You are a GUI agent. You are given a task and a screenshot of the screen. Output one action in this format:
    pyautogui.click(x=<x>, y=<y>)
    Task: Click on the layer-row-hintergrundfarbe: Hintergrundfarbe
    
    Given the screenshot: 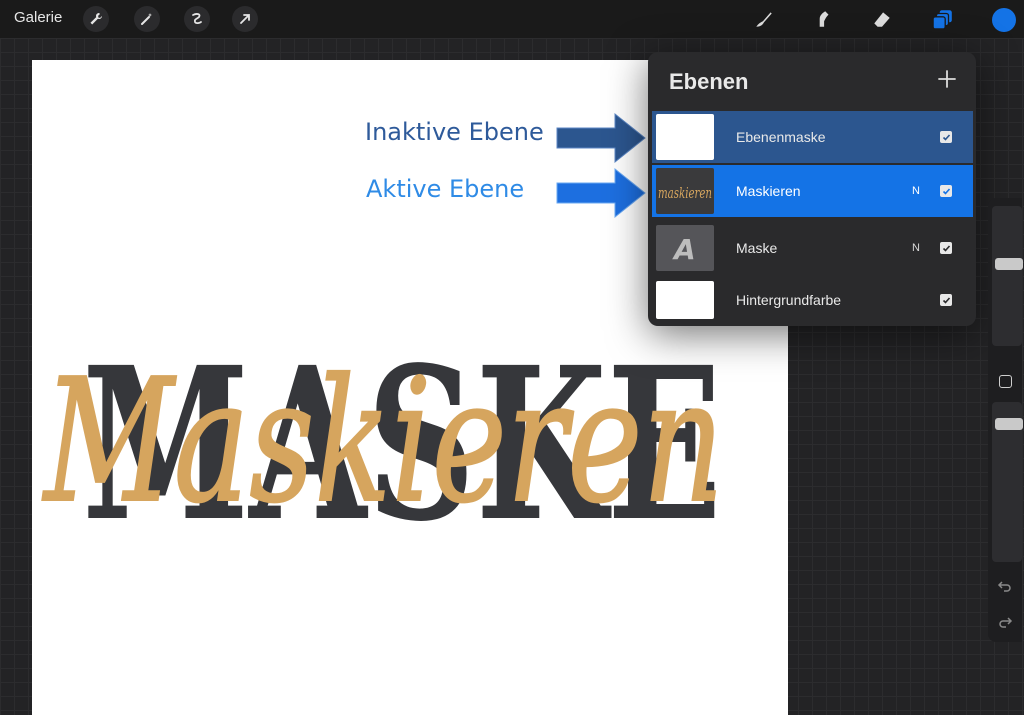 What is the action you would take?
    pyautogui.click(x=812, y=300)
    